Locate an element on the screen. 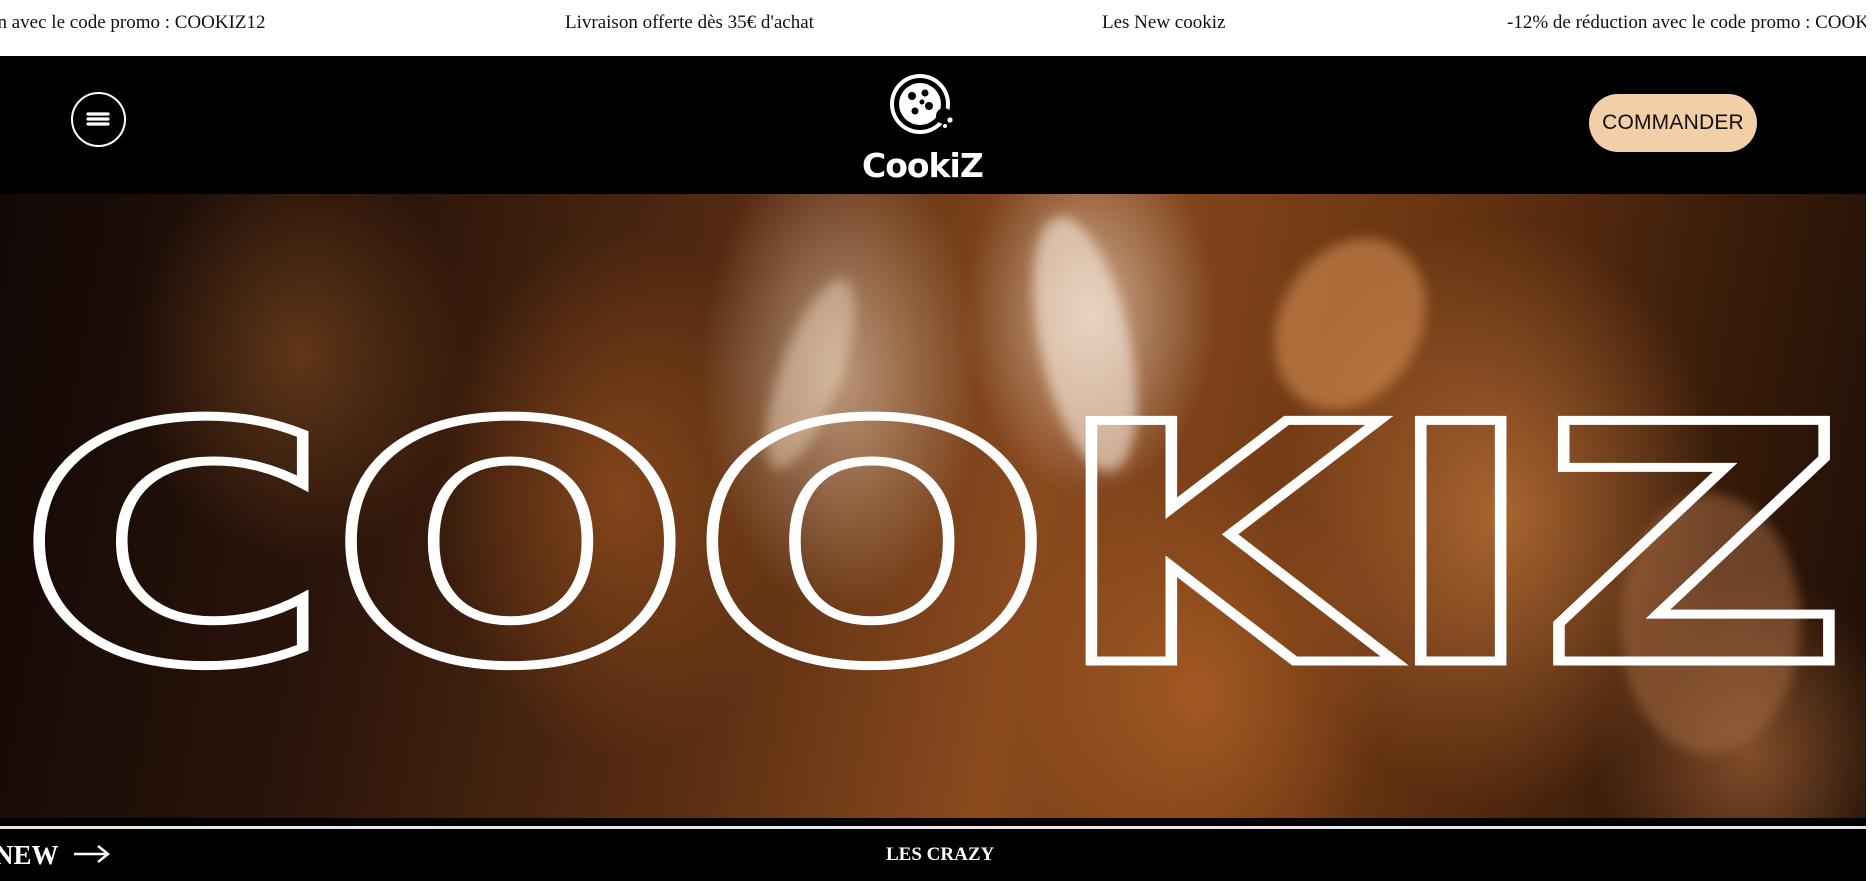 This screenshot has width=1876, height=881. nav-crazy-link: LES CRAZY is located at coordinates (940, 855).